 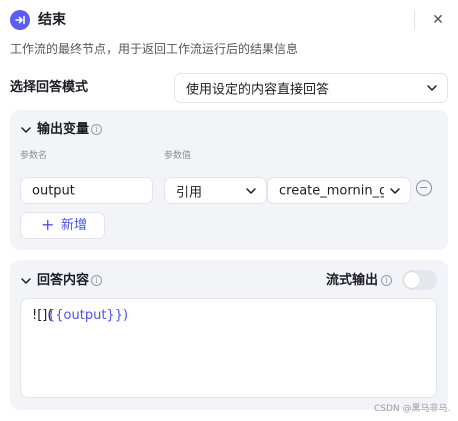 I want to click on collapse-answer-chevron-icon, so click(x=26, y=281).